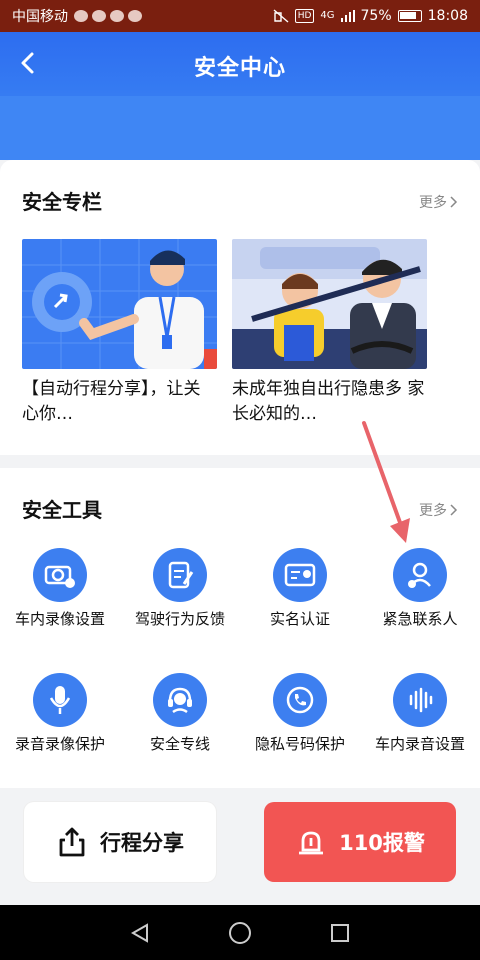 This screenshot has width=480, height=960. I want to click on page-header: 安全中心, so click(240, 96).